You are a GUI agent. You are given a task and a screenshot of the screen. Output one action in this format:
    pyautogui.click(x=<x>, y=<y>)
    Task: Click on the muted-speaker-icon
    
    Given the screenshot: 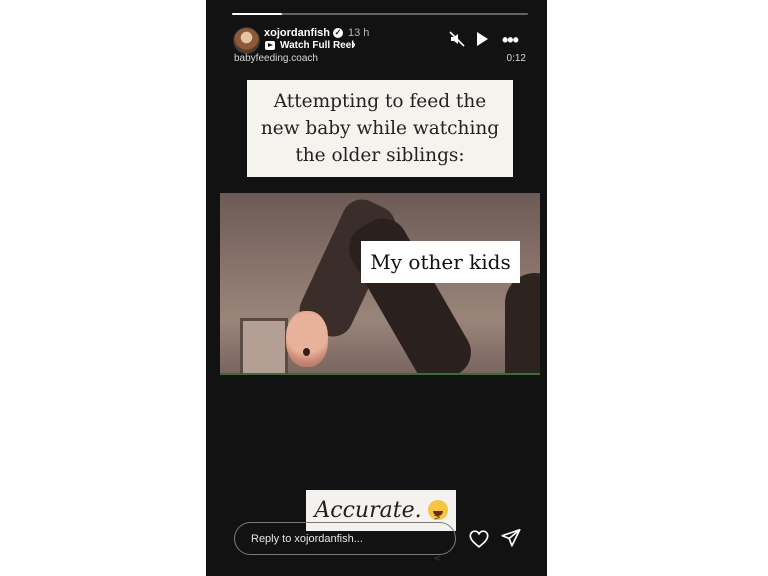 What is the action you would take?
    pyautogui.click(x=457, y=39)
    